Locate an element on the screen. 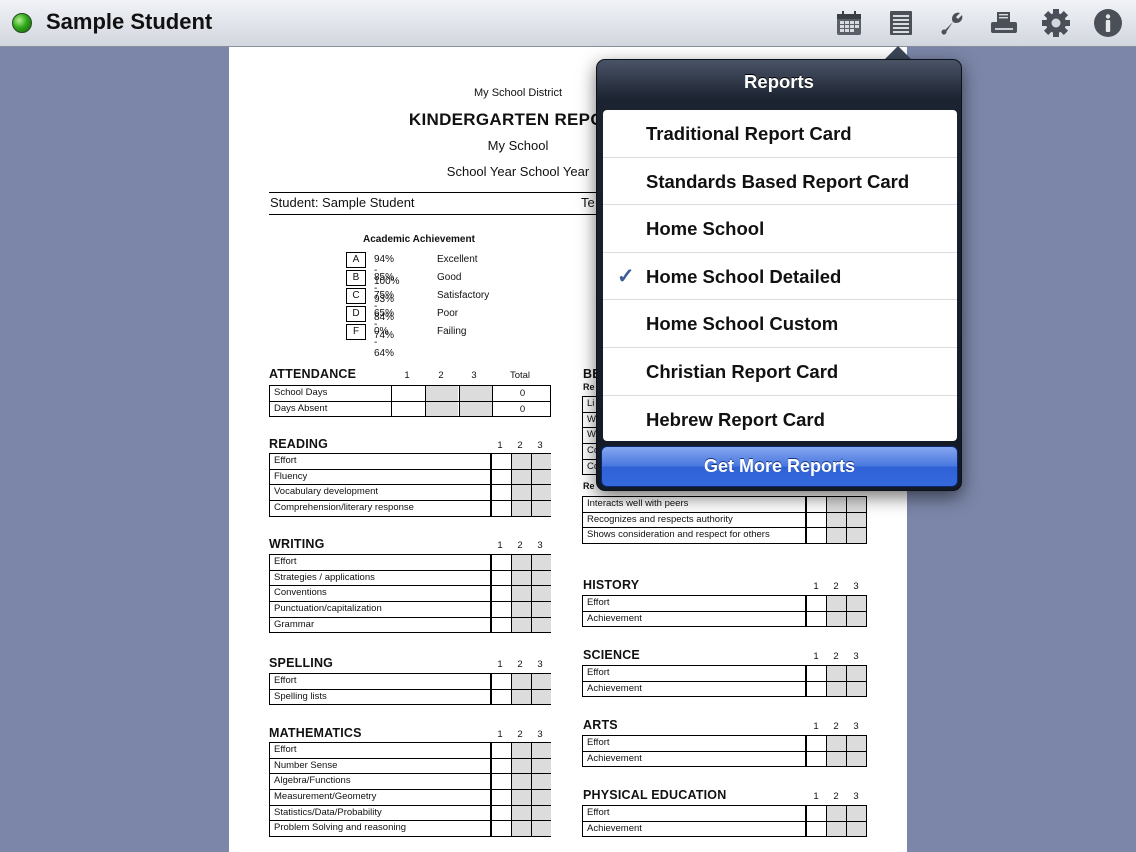  arts-title: ARTS is located at coordinates (600, 725).